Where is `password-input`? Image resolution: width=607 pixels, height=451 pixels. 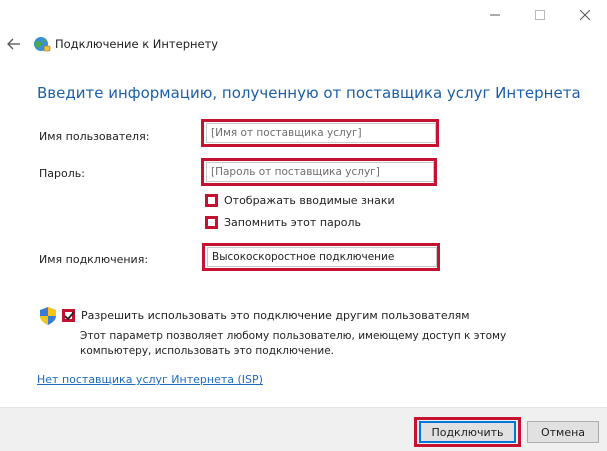
password-input is located at coordinates (320, 172).